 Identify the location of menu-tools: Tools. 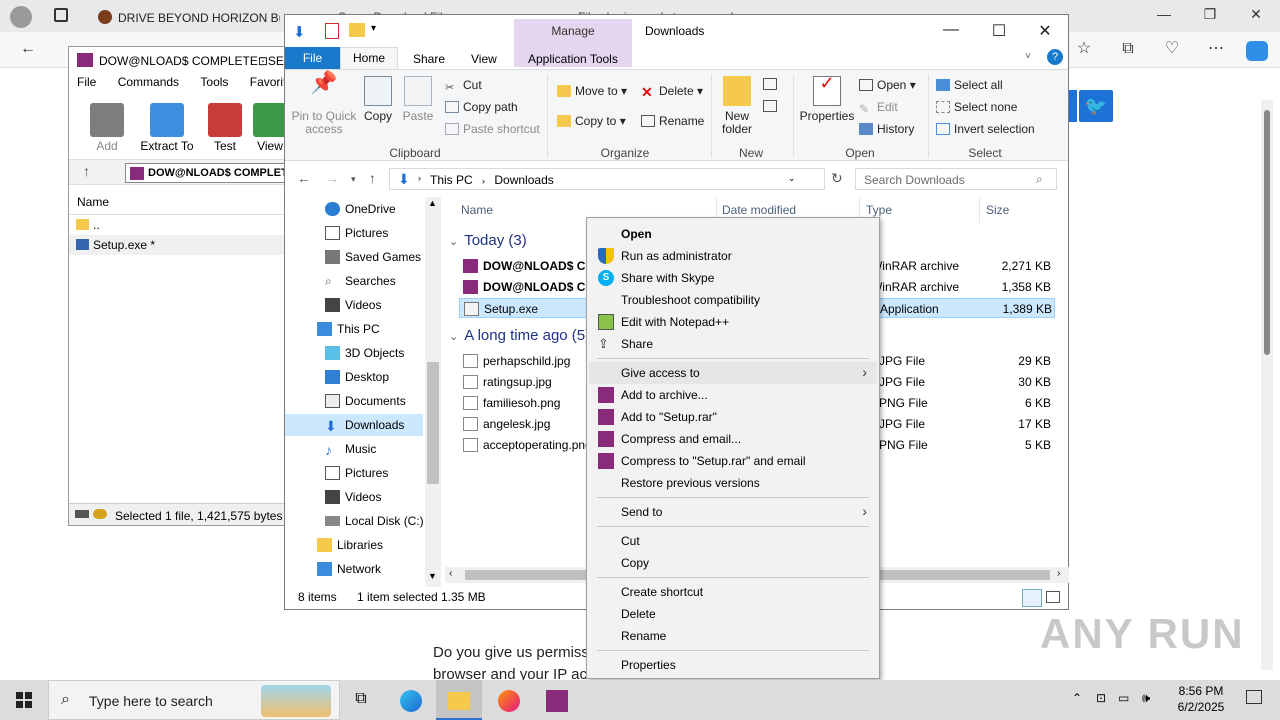
(214, 82).